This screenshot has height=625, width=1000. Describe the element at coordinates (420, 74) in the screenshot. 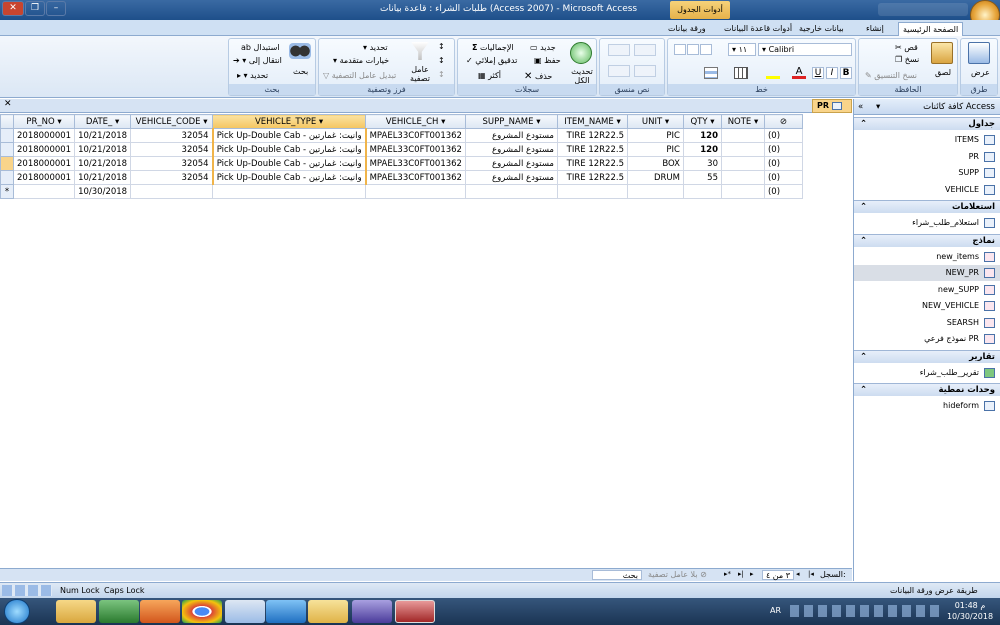

I see `filter-button: عامل تصفية` at that location.